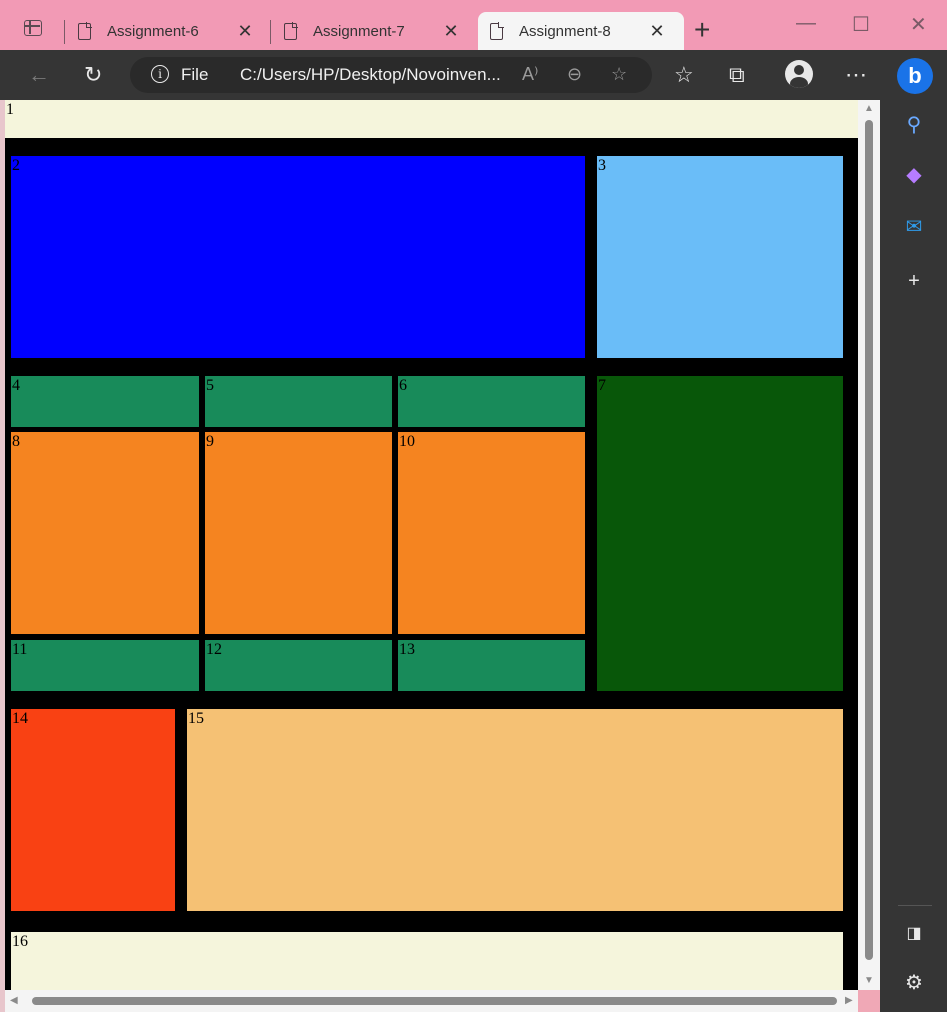 This screenshot has height=1012, width=947. Describe the element at coordinates (619, 74) in the screenshot. I see `add-favorite-icon: ☆` at that location.